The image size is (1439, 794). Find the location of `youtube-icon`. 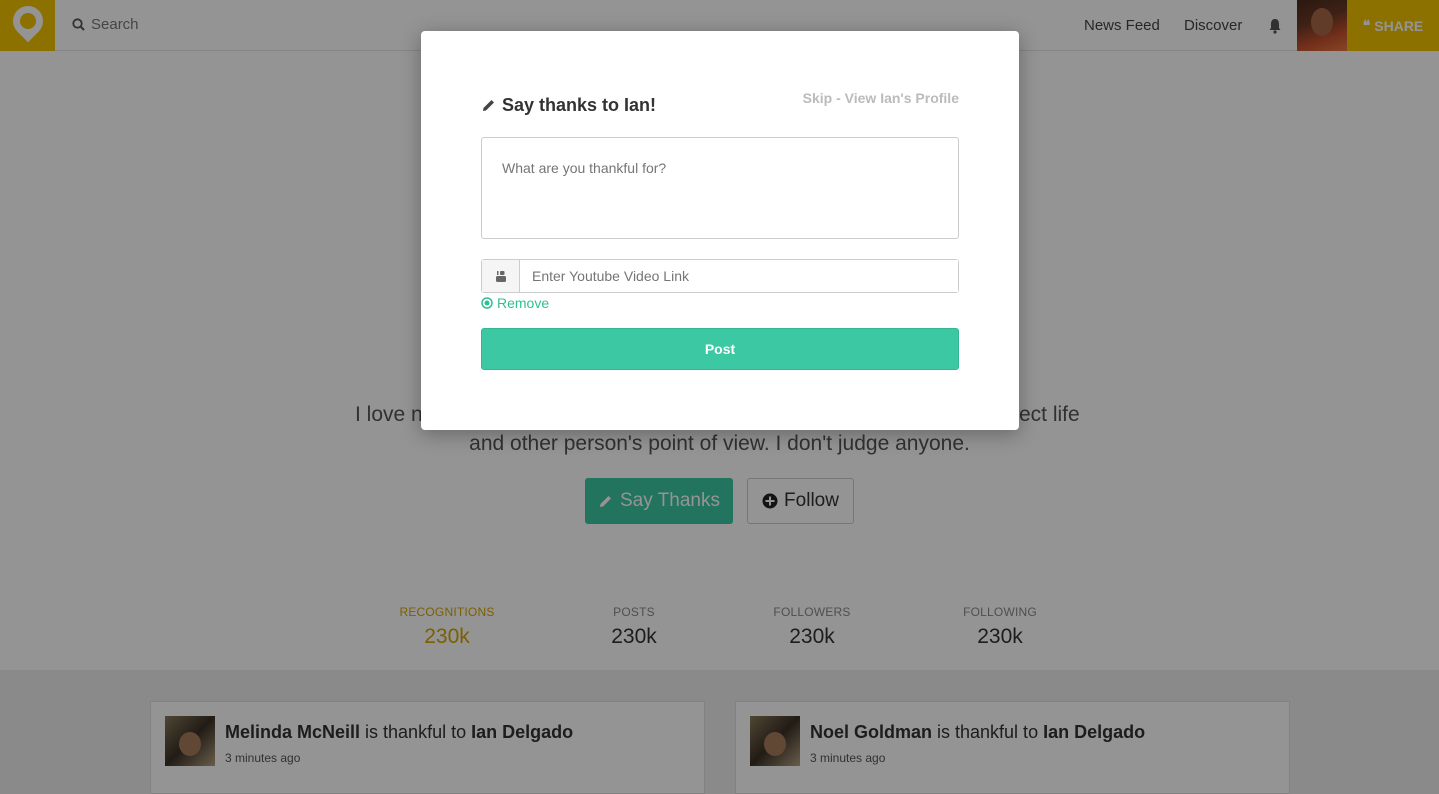

youtube-icon is located at coordinates (501, 276).